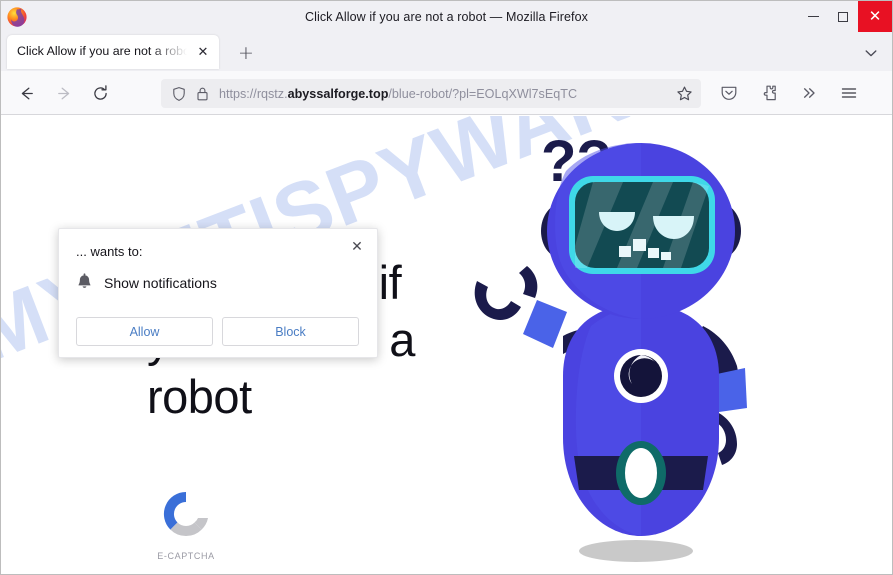 Image resolution: width=893 pixels, height=575 pixels. What do you see at coordinates (185, 514) in the screenshot?
I see `captcha-c-icon` at bounding box center [185, 514].